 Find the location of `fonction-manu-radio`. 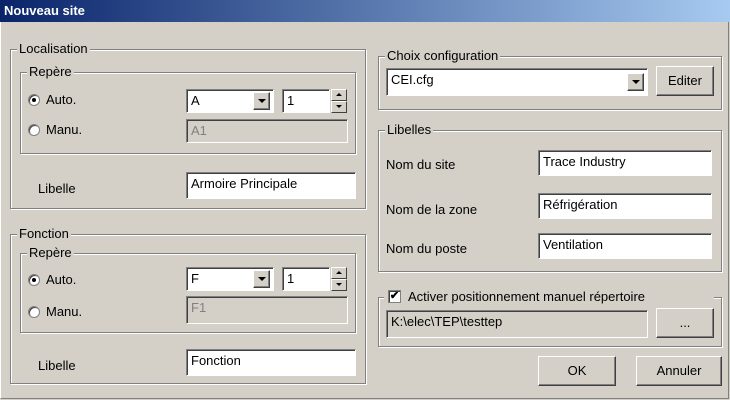

fonction-manu-radio is located at coordinates (34, 312).